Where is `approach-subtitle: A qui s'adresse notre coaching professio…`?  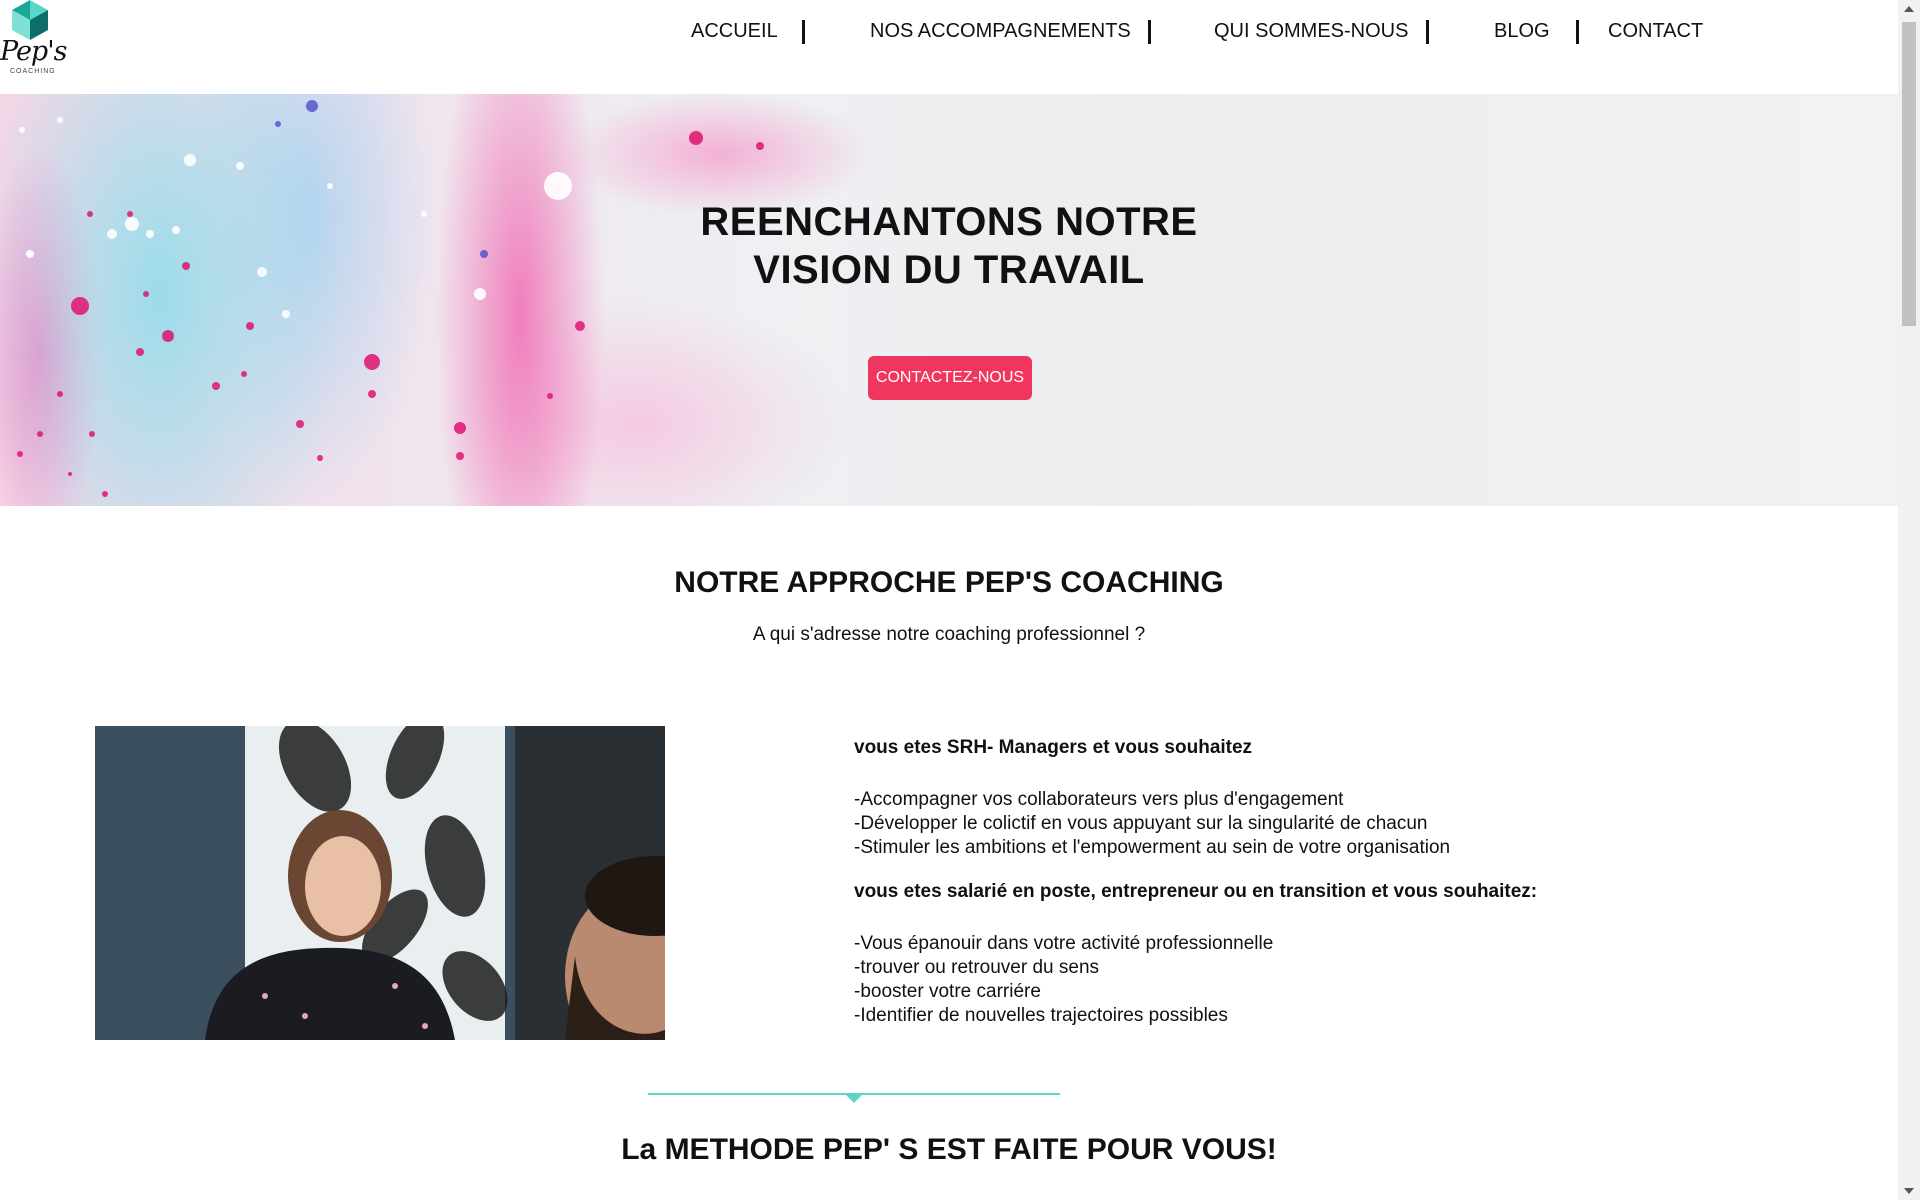
approach-subtitle: A qui s'adresse notre coaching professio… is located at coordinates (949, 634).